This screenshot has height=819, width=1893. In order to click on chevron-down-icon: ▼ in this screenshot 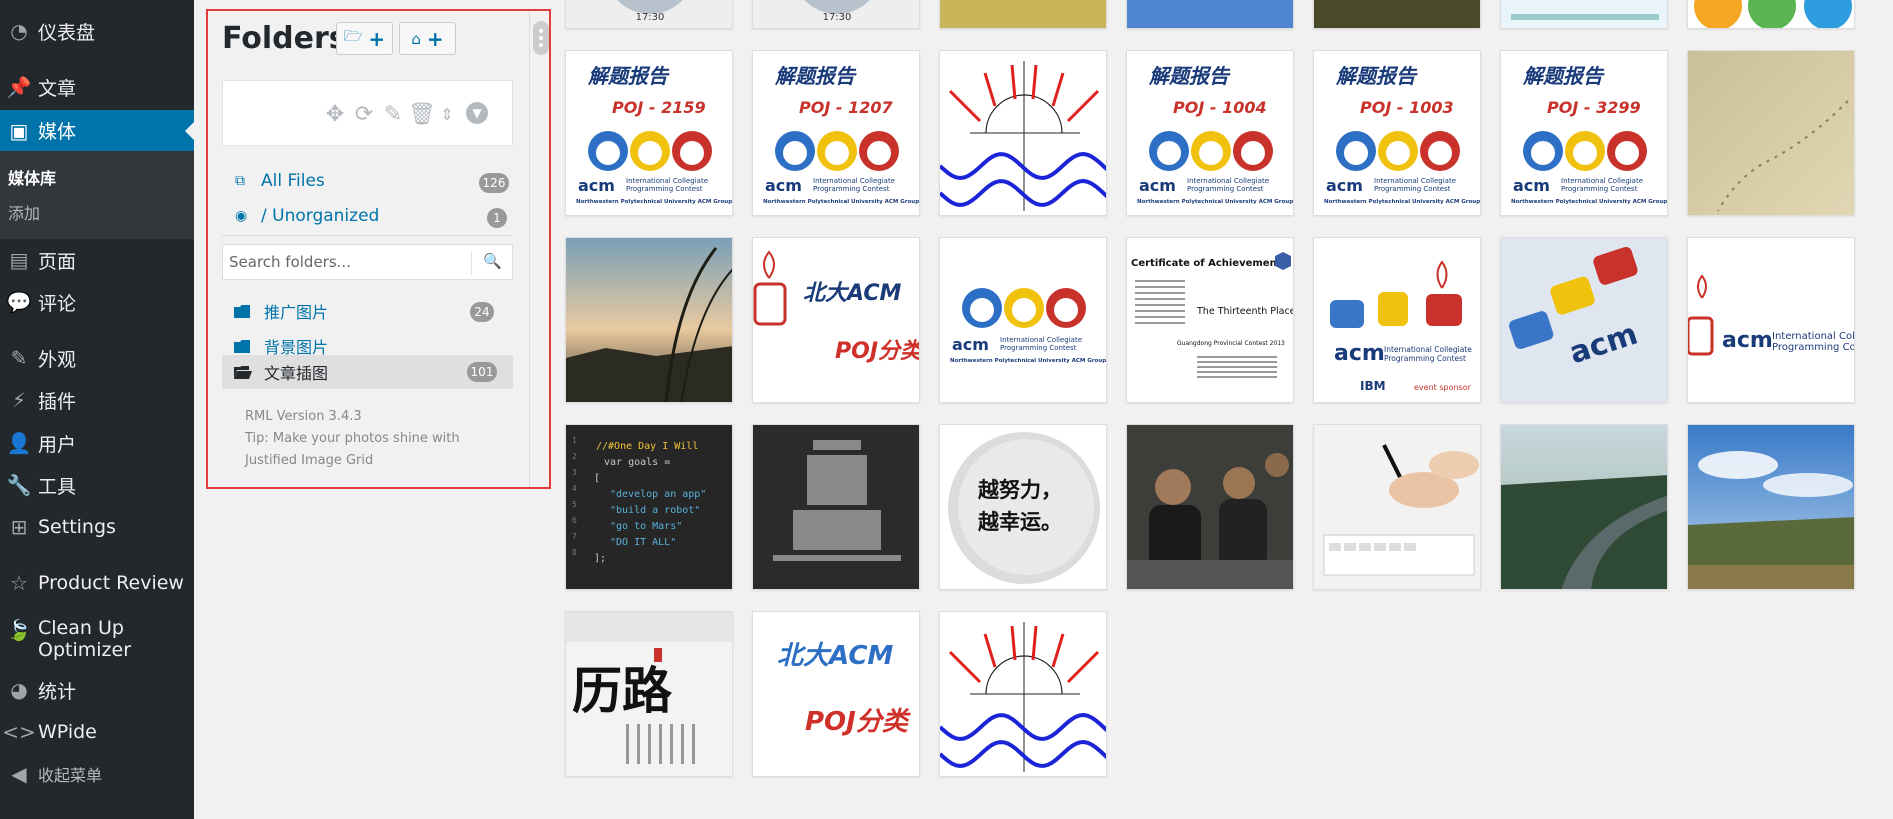, I will do `click(477, 113)`.